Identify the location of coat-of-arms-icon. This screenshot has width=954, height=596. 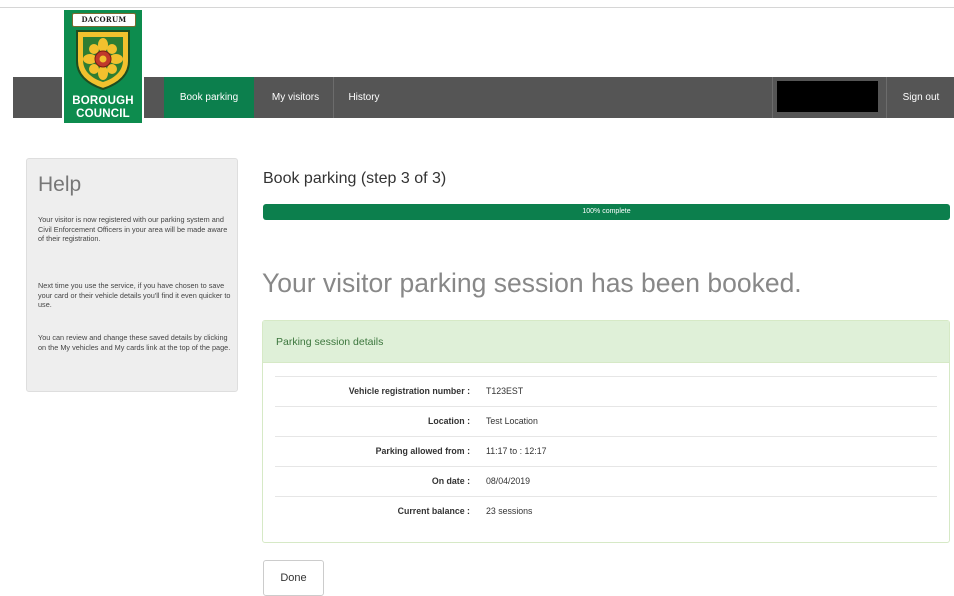
(103, 60).